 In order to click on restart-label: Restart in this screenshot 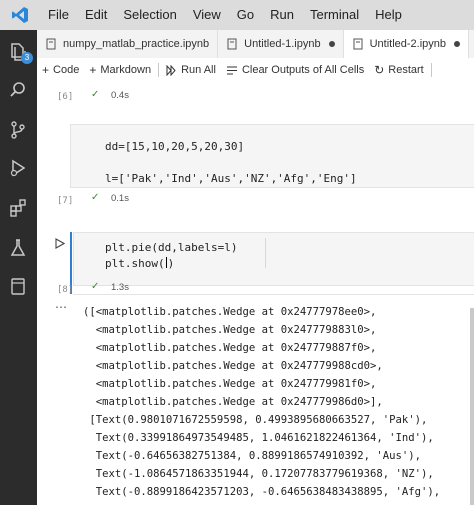, I will do `click(406, 70)`.